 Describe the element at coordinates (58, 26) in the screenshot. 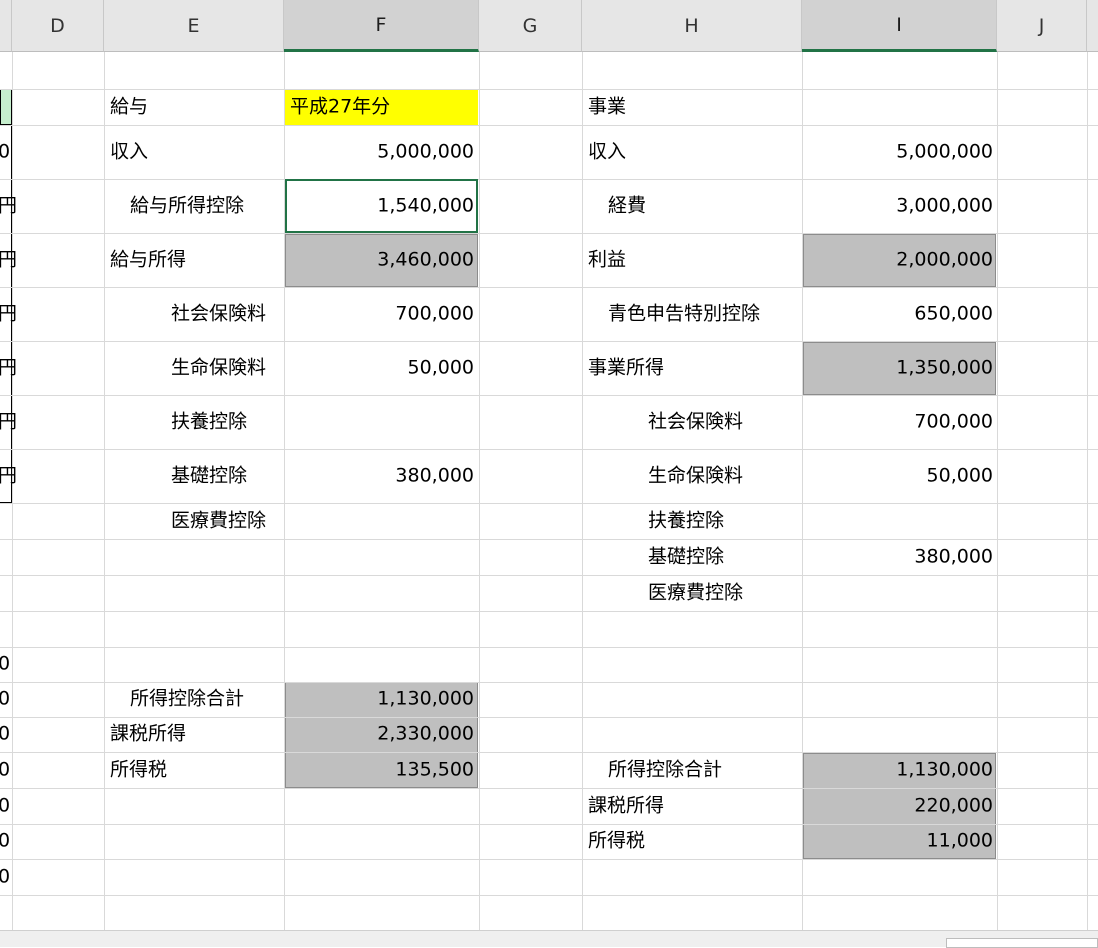

I see `column-header-d: D` at that location.